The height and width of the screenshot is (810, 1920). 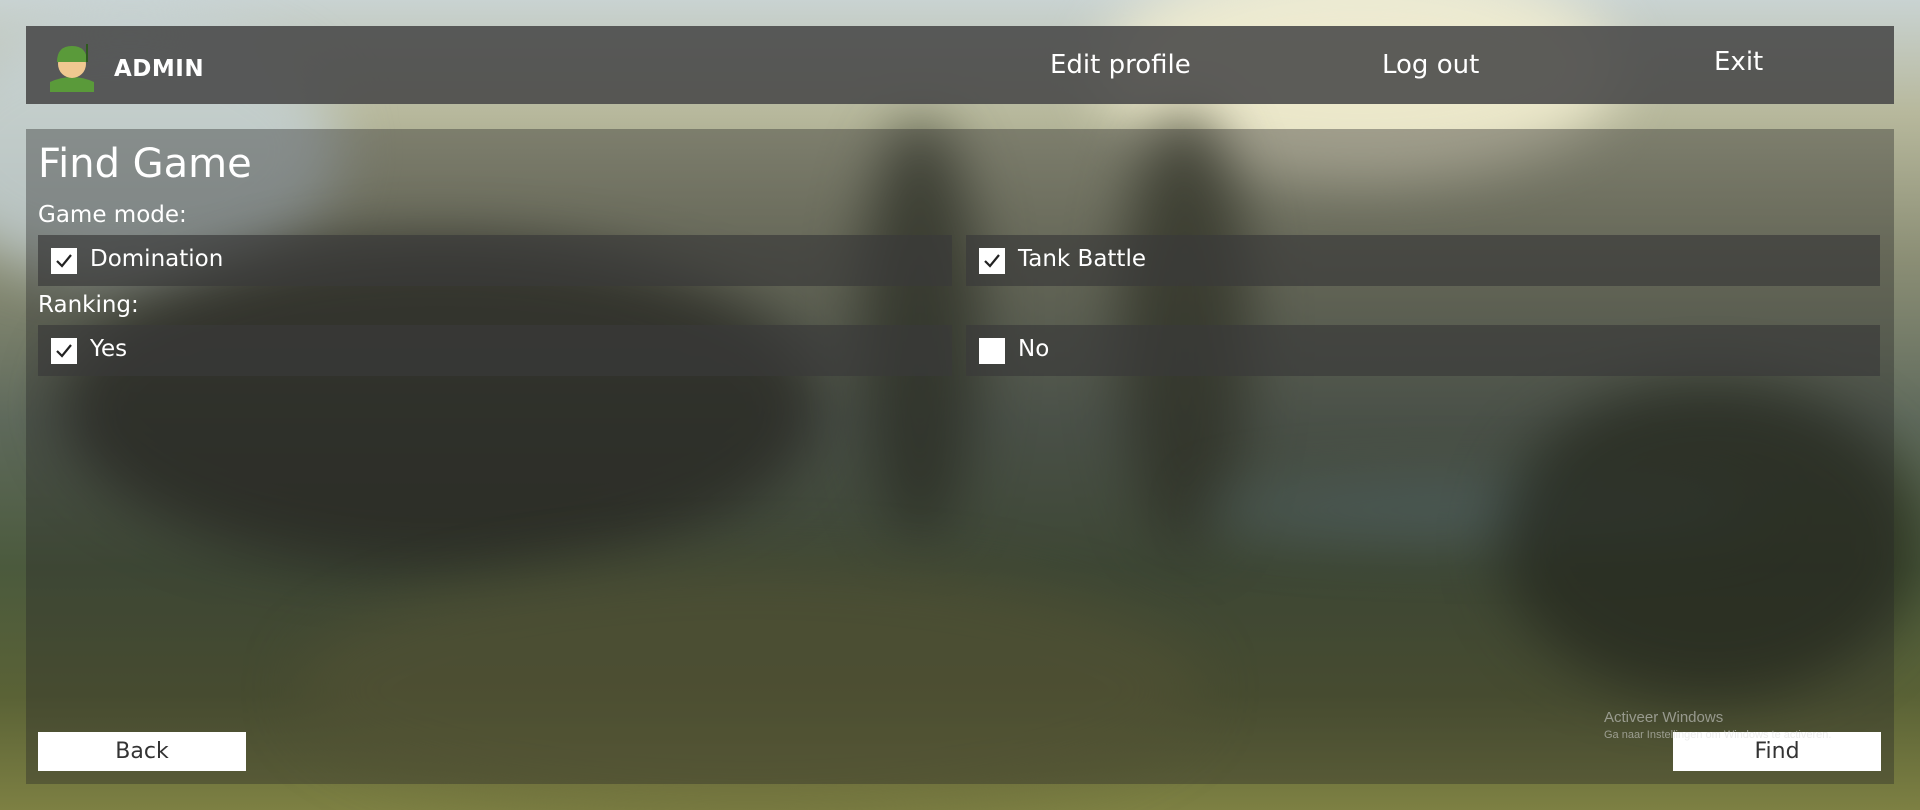 What do you see at coordinates (1738, 62) in the screenshot?
I see `exit-link: Exit` at bounding box center [1738, 62].